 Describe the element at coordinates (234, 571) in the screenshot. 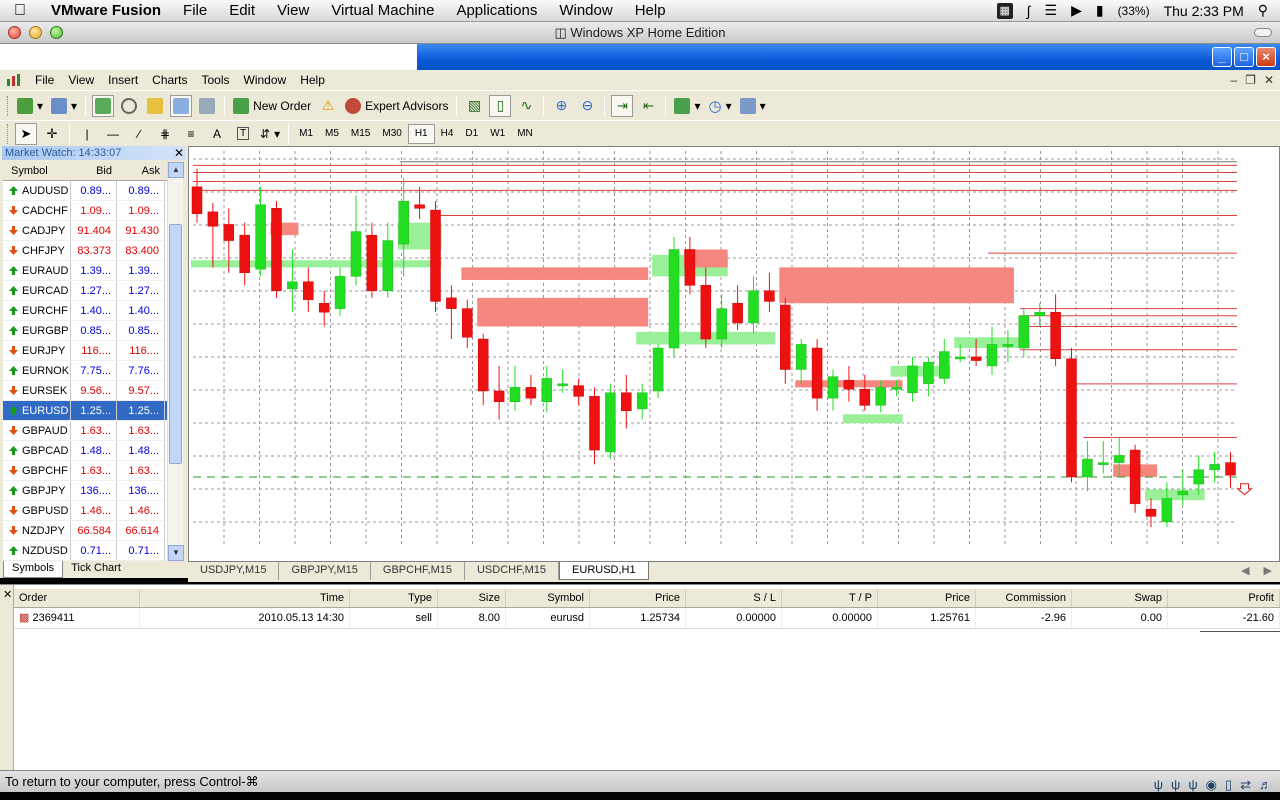

I see `chart-tab-usdjpy: USDJPY,M15` at that location.